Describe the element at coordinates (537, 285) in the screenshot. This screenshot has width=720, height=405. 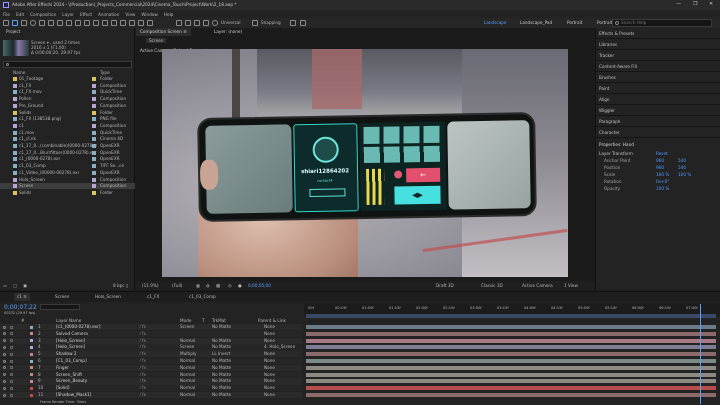
I see `camera-dropdown: Active Camera` at that location.